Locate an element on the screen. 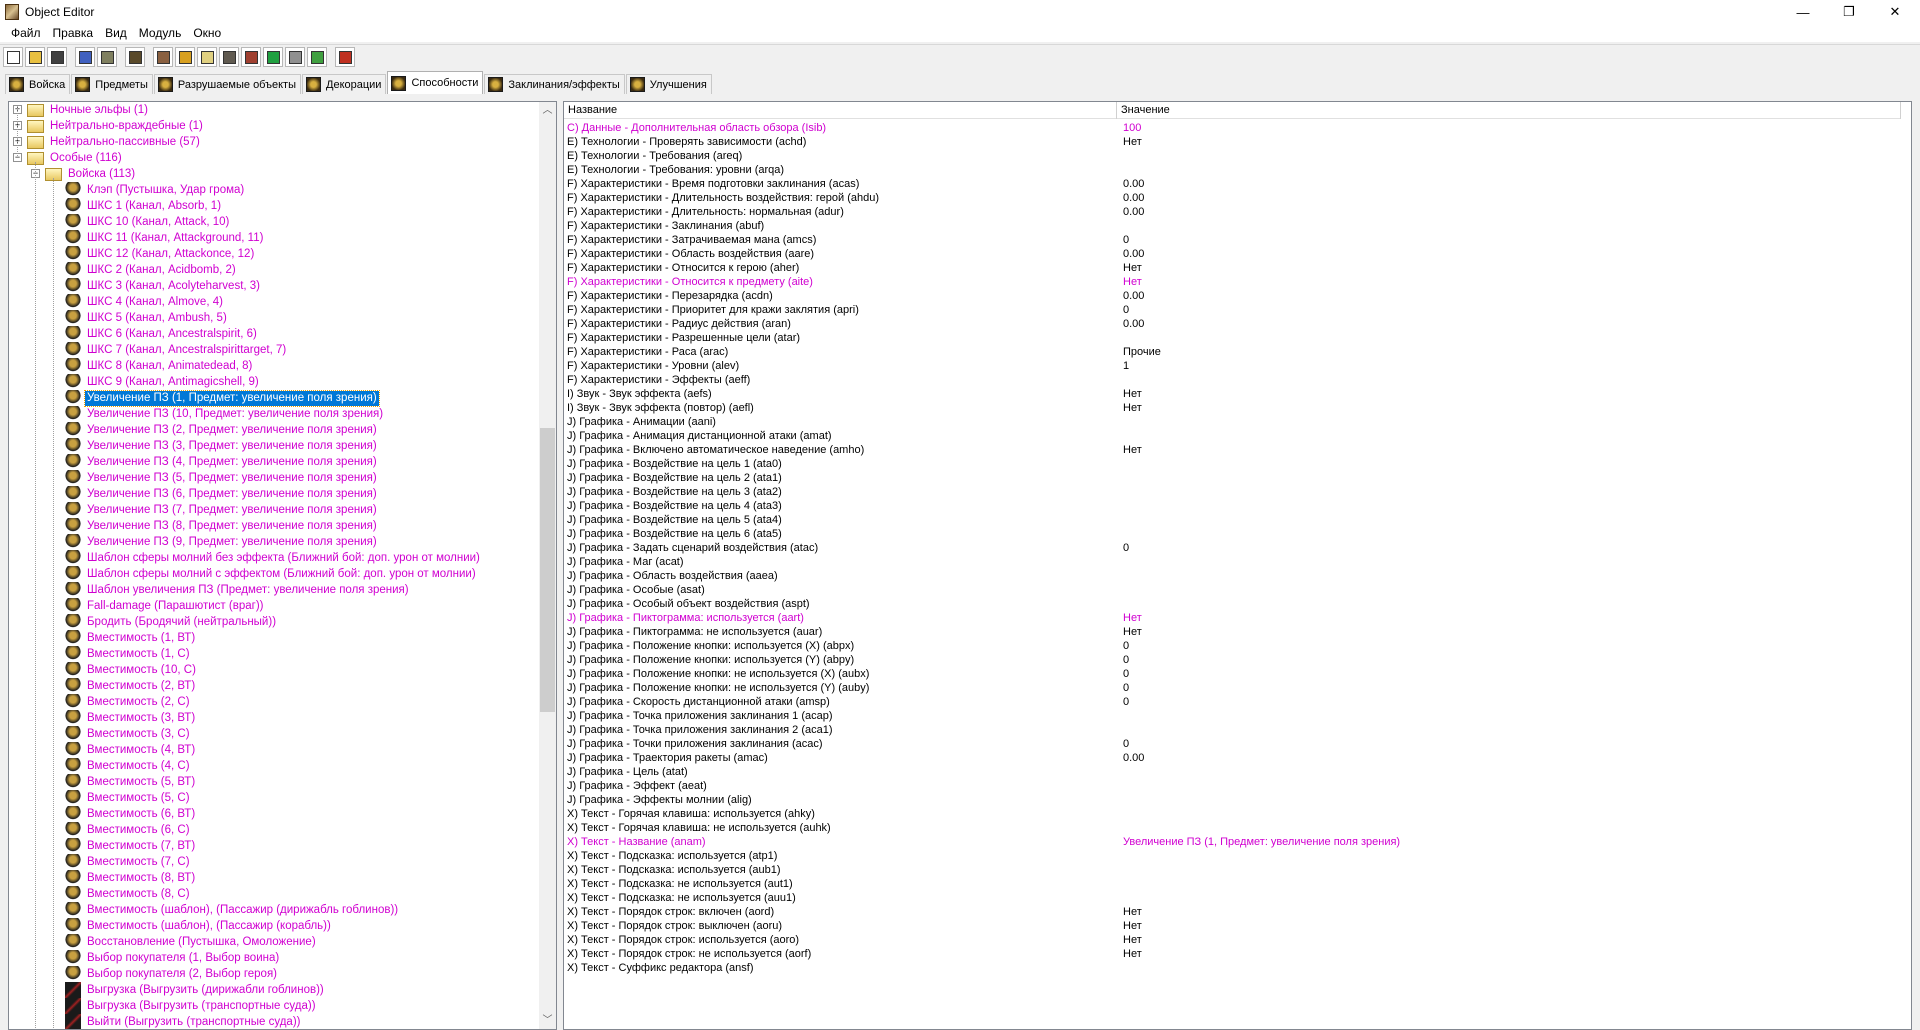 This screenshot has width=1920, height=1030. save-button is located at coordinates (57, 57).